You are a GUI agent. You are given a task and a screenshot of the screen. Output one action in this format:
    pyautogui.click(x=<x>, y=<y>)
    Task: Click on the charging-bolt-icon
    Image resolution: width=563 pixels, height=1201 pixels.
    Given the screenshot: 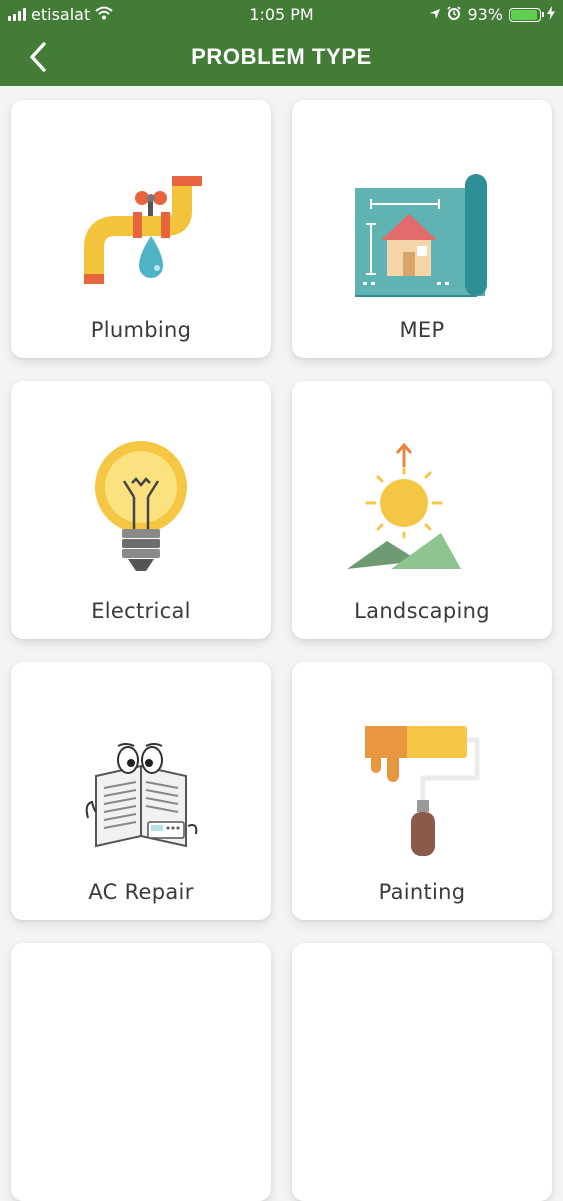 What is the action you would take?
    pyautogui.click(x=551, y=14)
    